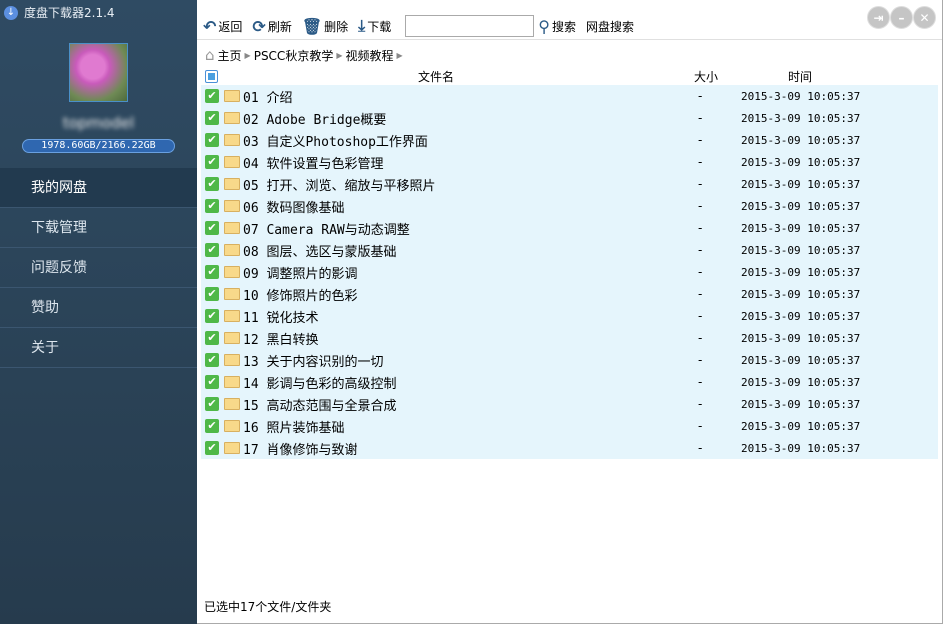  Describe the element at coordinates (326, 228) in the screenshot. I see `file-name: 07 Camera RAW与动态调整` at that location.